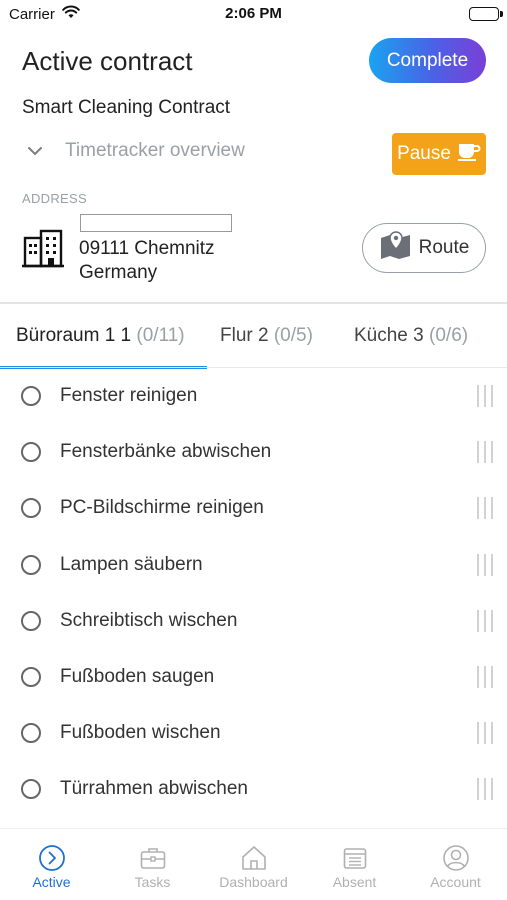 The image size is (507, 900). What do you see at coordinates (244, 335) in the screenshot?
I see `tab-label: Flur 2` at bounding box center [244, 335].